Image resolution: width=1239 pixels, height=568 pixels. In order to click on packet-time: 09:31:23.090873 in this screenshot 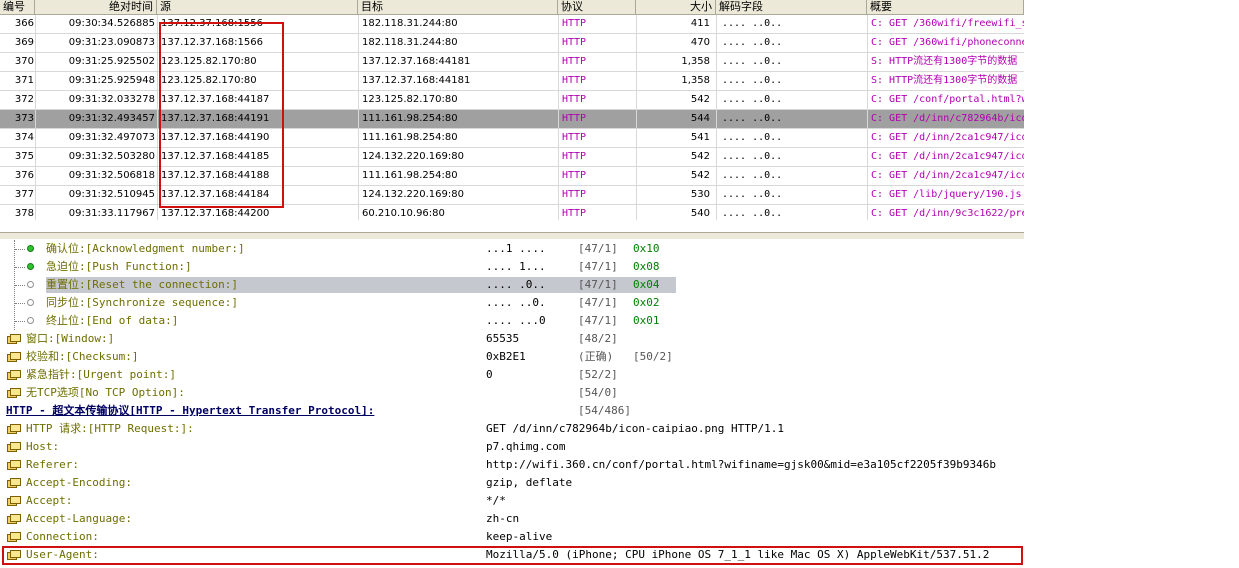, I will do `click(111, 42)`.